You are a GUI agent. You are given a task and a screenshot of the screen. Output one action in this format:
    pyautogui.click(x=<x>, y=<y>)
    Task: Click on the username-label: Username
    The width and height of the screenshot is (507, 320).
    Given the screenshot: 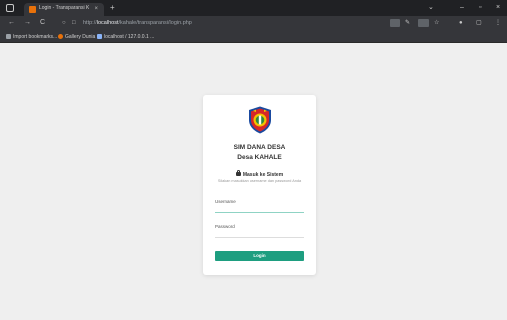 What is the action you would take?
    pyautogui.click(x=225, y=201)
    